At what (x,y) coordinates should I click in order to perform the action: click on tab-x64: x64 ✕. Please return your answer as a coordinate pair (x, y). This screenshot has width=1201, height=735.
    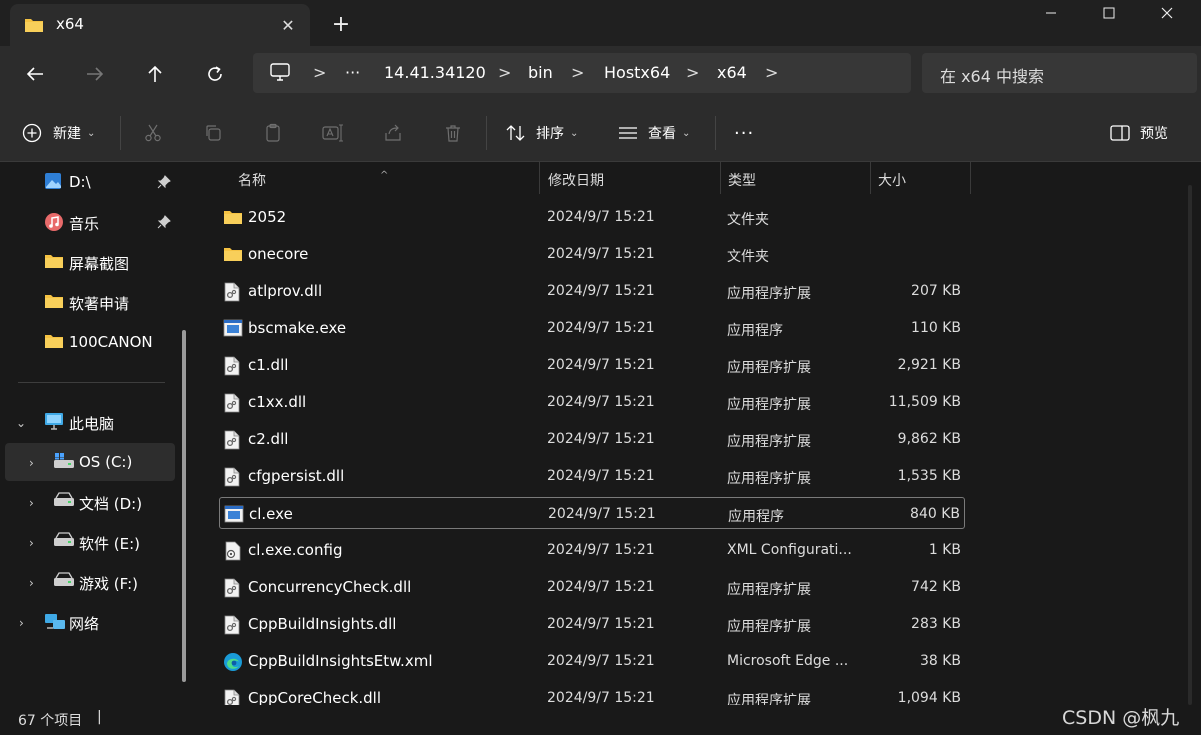
    Looking at the image, I should click on (160, 25).